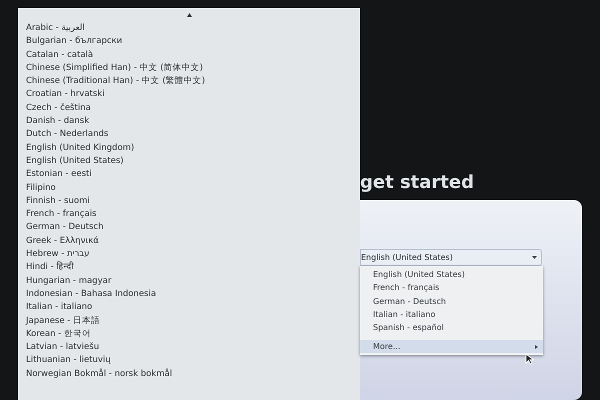  Describe the element at coordinates (80, 148) in the screenshot. I see `language-menu-item: English (United Kingdom)` at that location.